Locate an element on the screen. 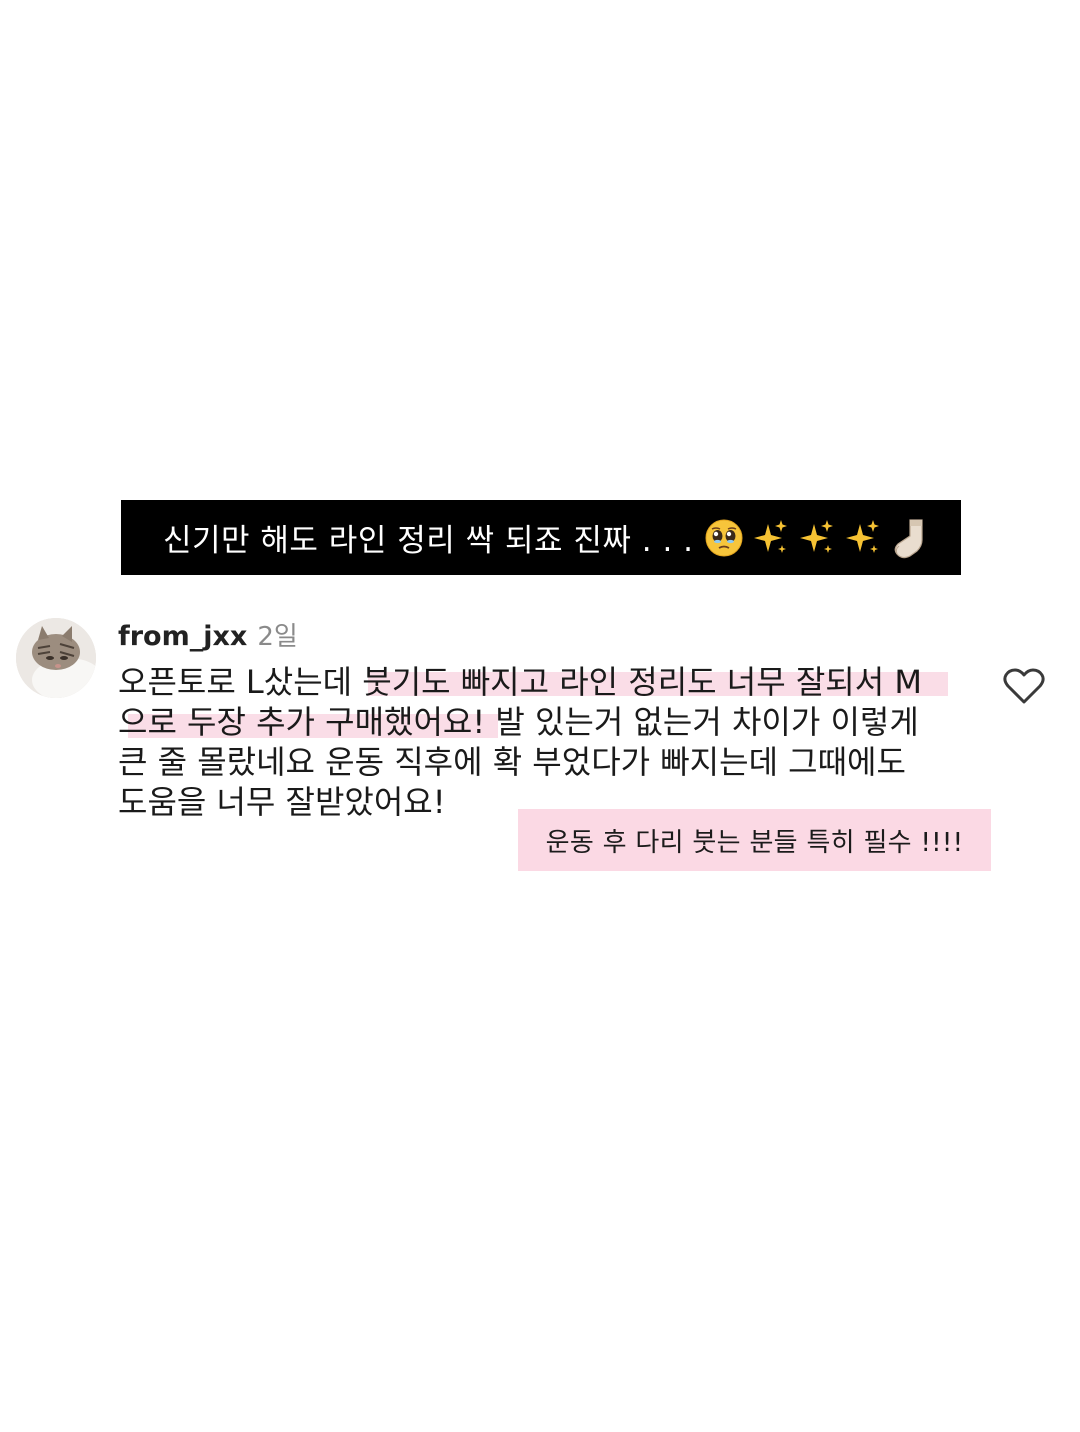  caption-text: 신기만 해도 라인 정리 싹 되죠 진짜 . . . is located at coordinates (428, 541).